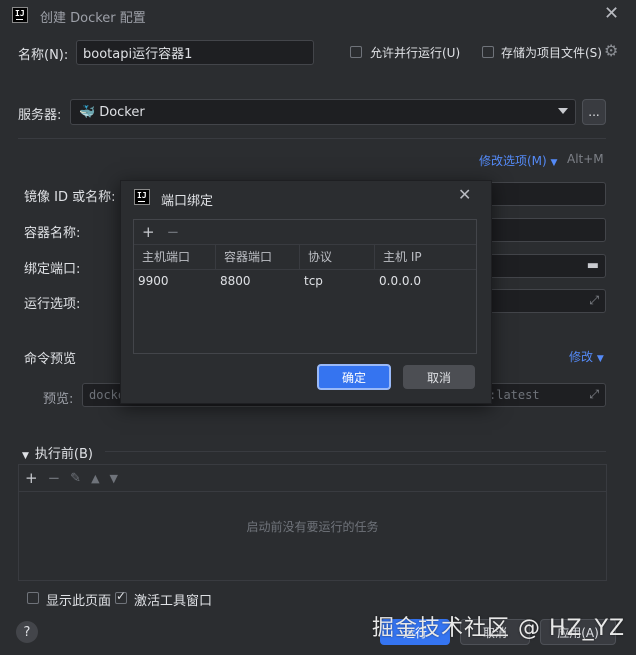 The height and width of the screenshot is (655, 636). I want to click on gear-icon: ⚙, so click(611, 50).